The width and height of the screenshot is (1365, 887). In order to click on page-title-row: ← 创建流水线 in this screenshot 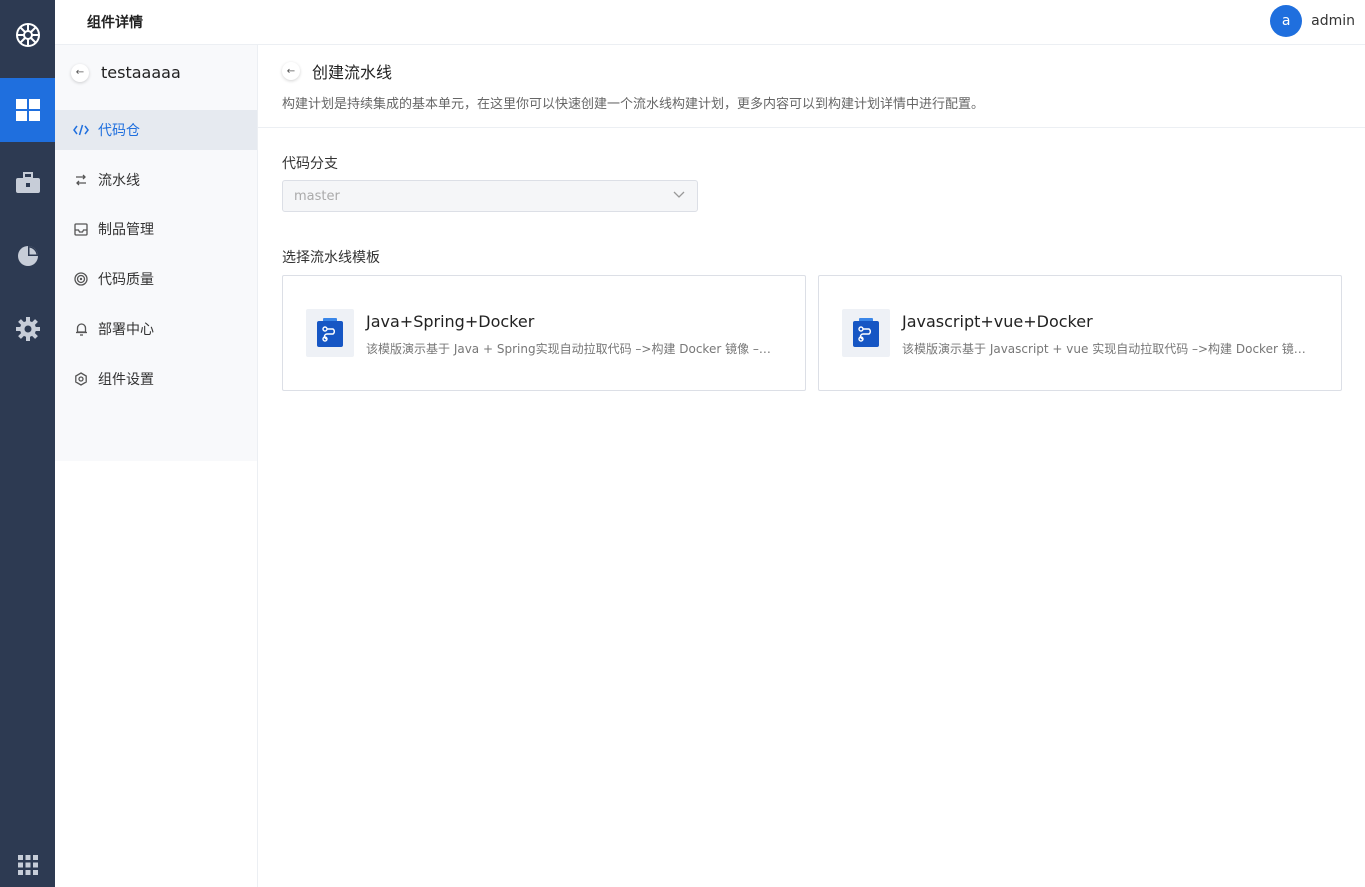, I will do `click(337, 71)`.